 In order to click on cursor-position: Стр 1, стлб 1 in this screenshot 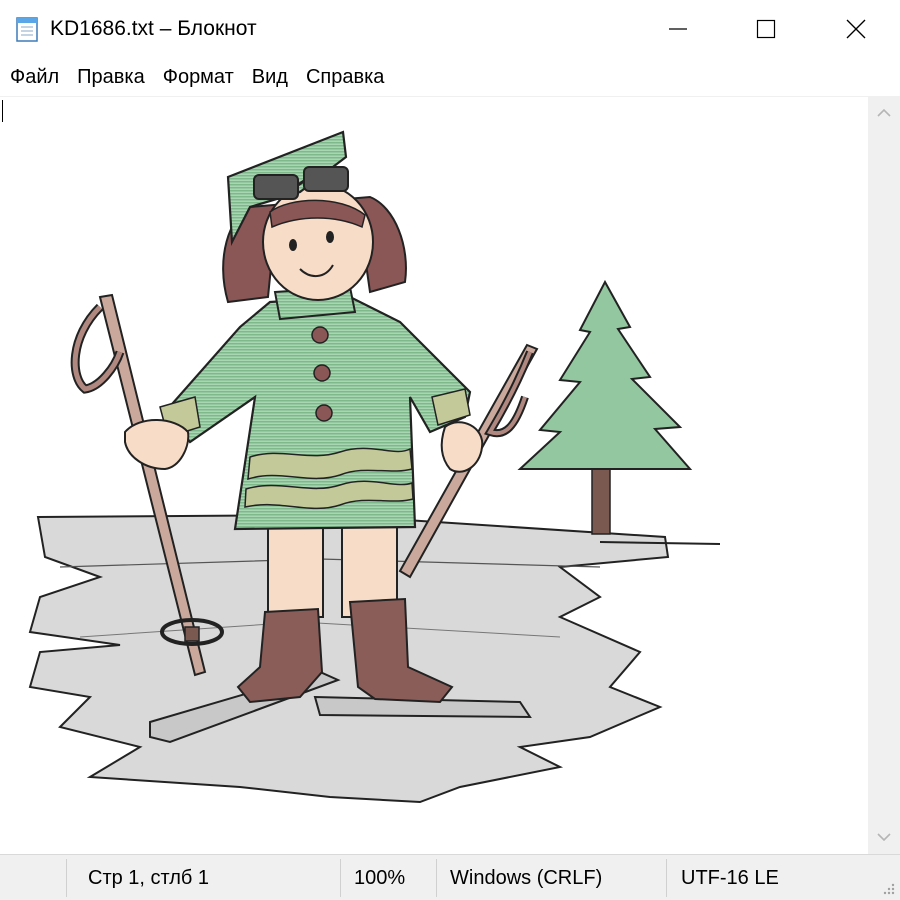, I will do `click(149, 878)`.